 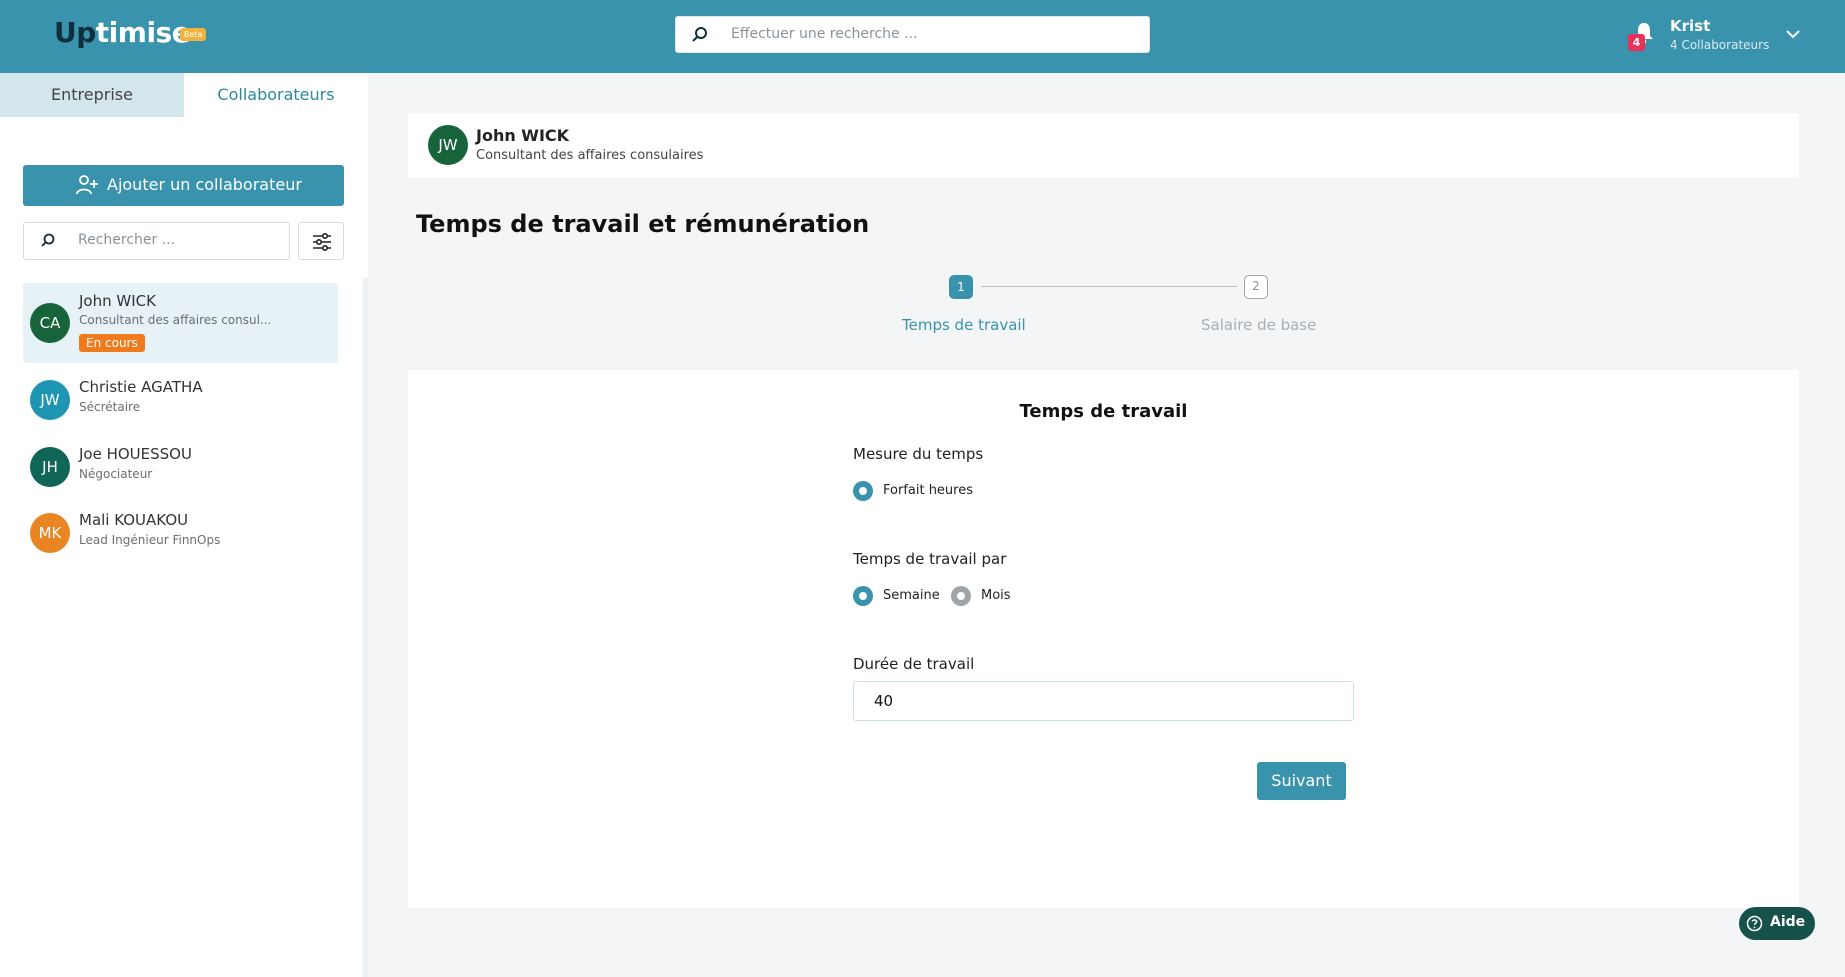 What do you see at coordinates (75, 32) in the screenshot?
I see `logo-text-1: Up` at bounding box center [75, 32].